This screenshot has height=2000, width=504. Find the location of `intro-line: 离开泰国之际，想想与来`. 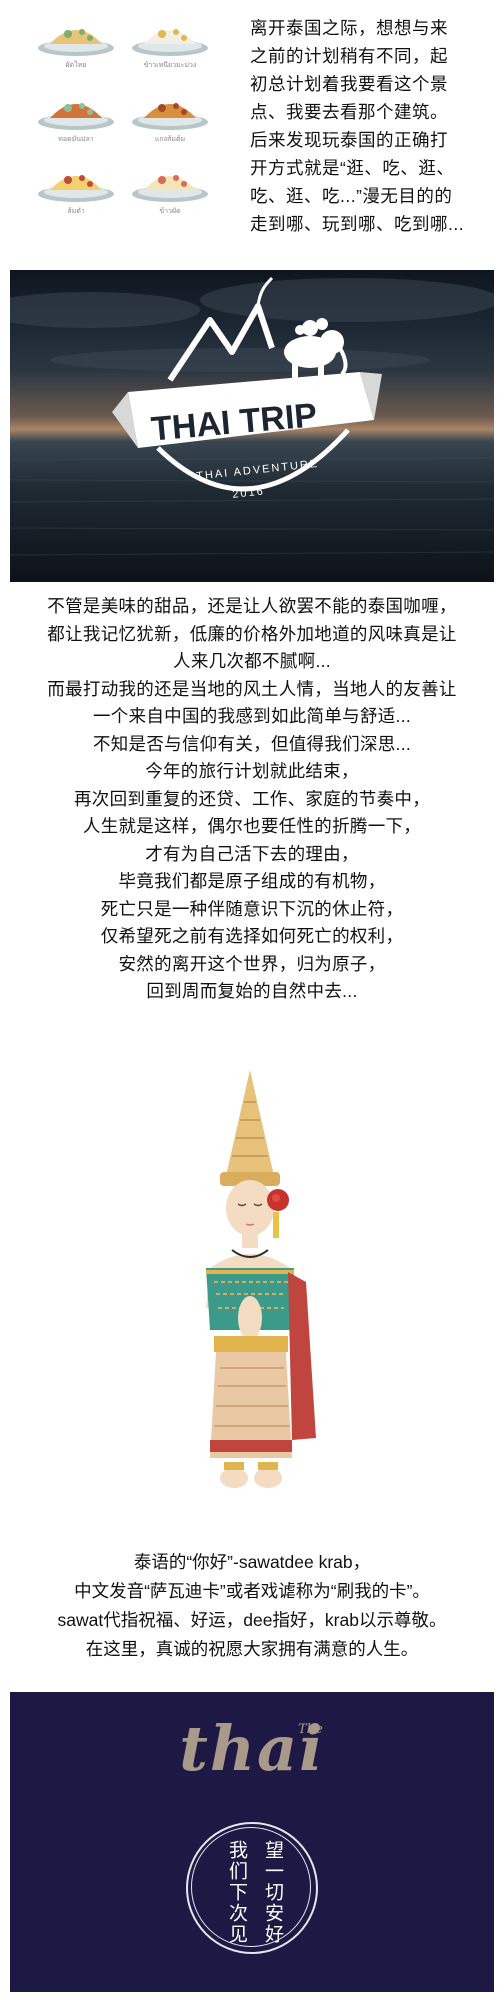

intro-line: 离开泰国之际，想想与来 is located at coordinates (349, 28).